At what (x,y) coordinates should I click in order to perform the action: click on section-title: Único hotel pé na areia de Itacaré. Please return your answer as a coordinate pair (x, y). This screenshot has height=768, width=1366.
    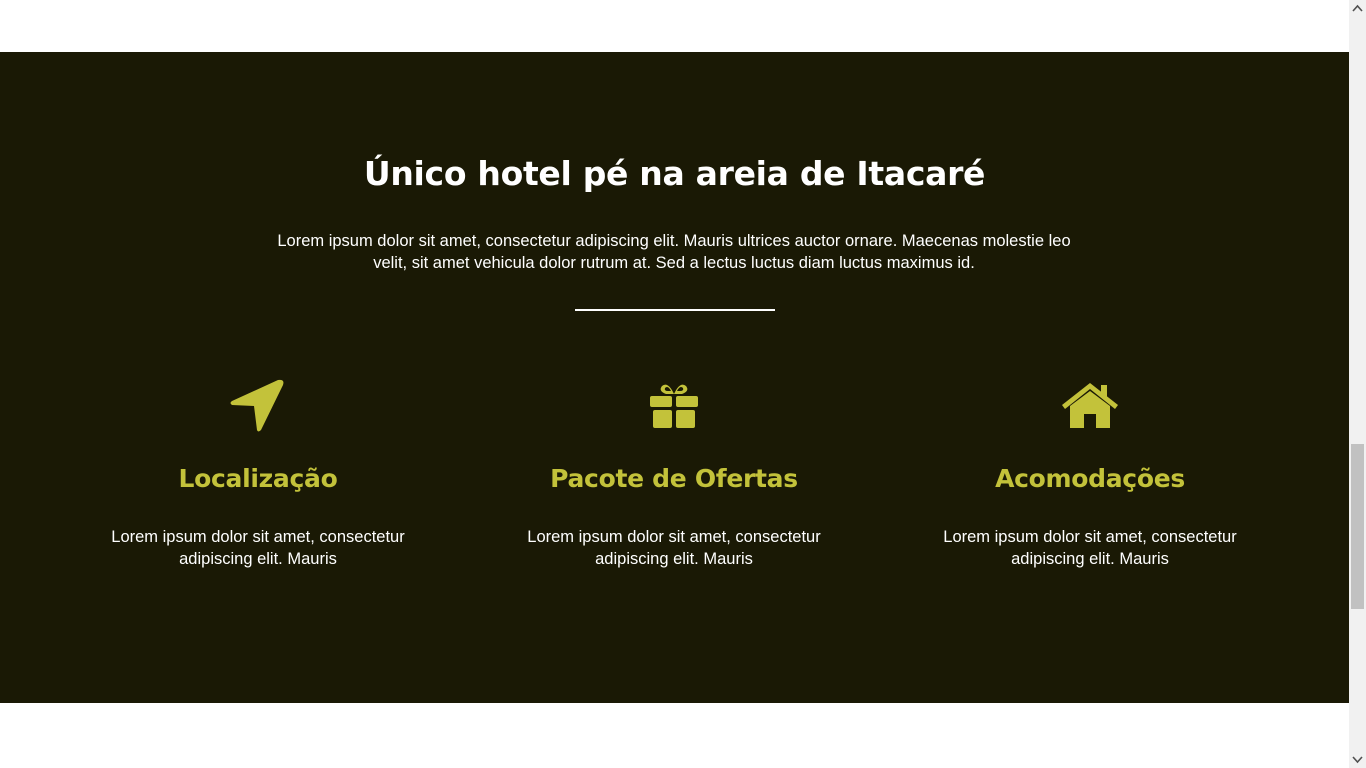
    Looking at the image, I should click on (674, 173).